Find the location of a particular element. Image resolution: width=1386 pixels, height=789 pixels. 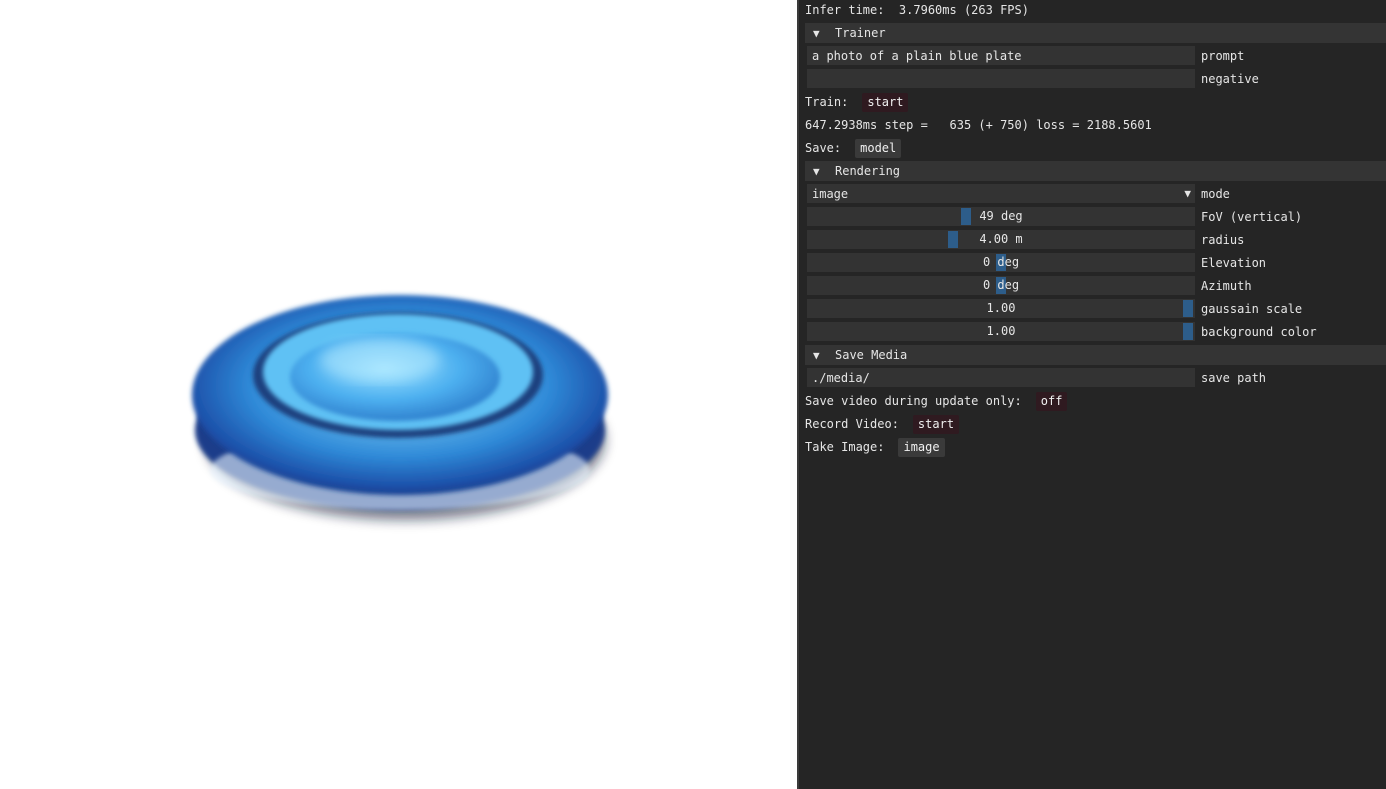

record-video-start-button: start is located at coordinates (936, 424).